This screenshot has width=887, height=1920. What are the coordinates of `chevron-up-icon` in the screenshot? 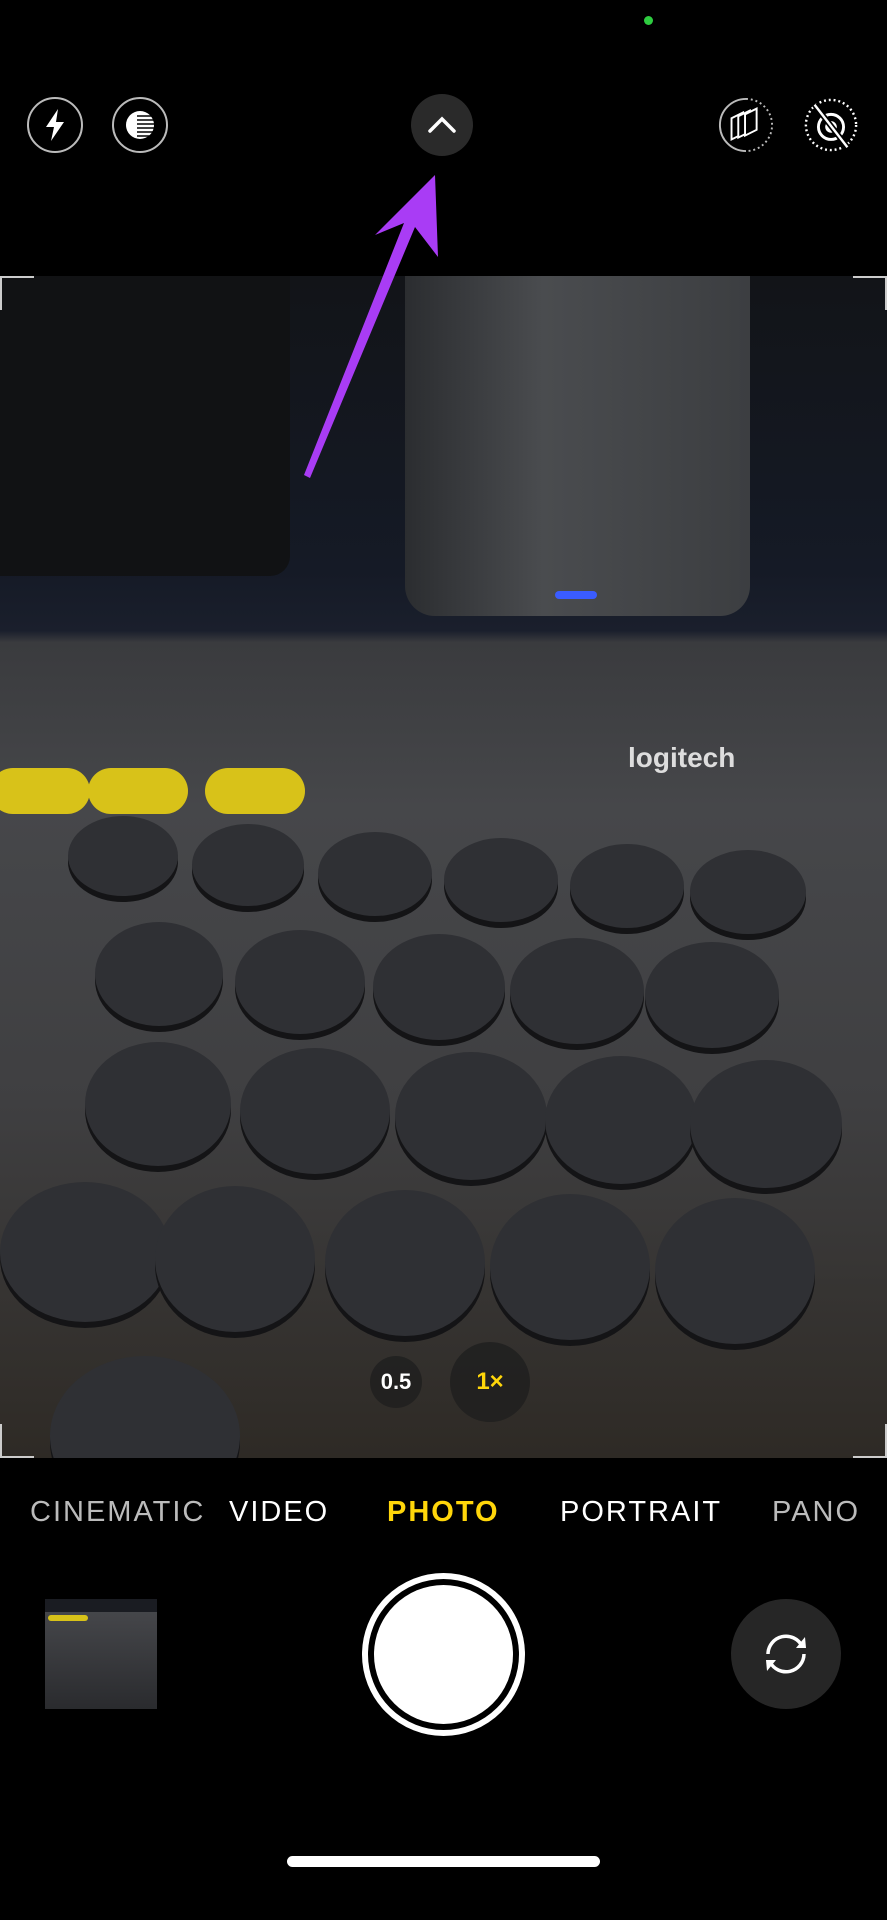 It's located at (442, 124).